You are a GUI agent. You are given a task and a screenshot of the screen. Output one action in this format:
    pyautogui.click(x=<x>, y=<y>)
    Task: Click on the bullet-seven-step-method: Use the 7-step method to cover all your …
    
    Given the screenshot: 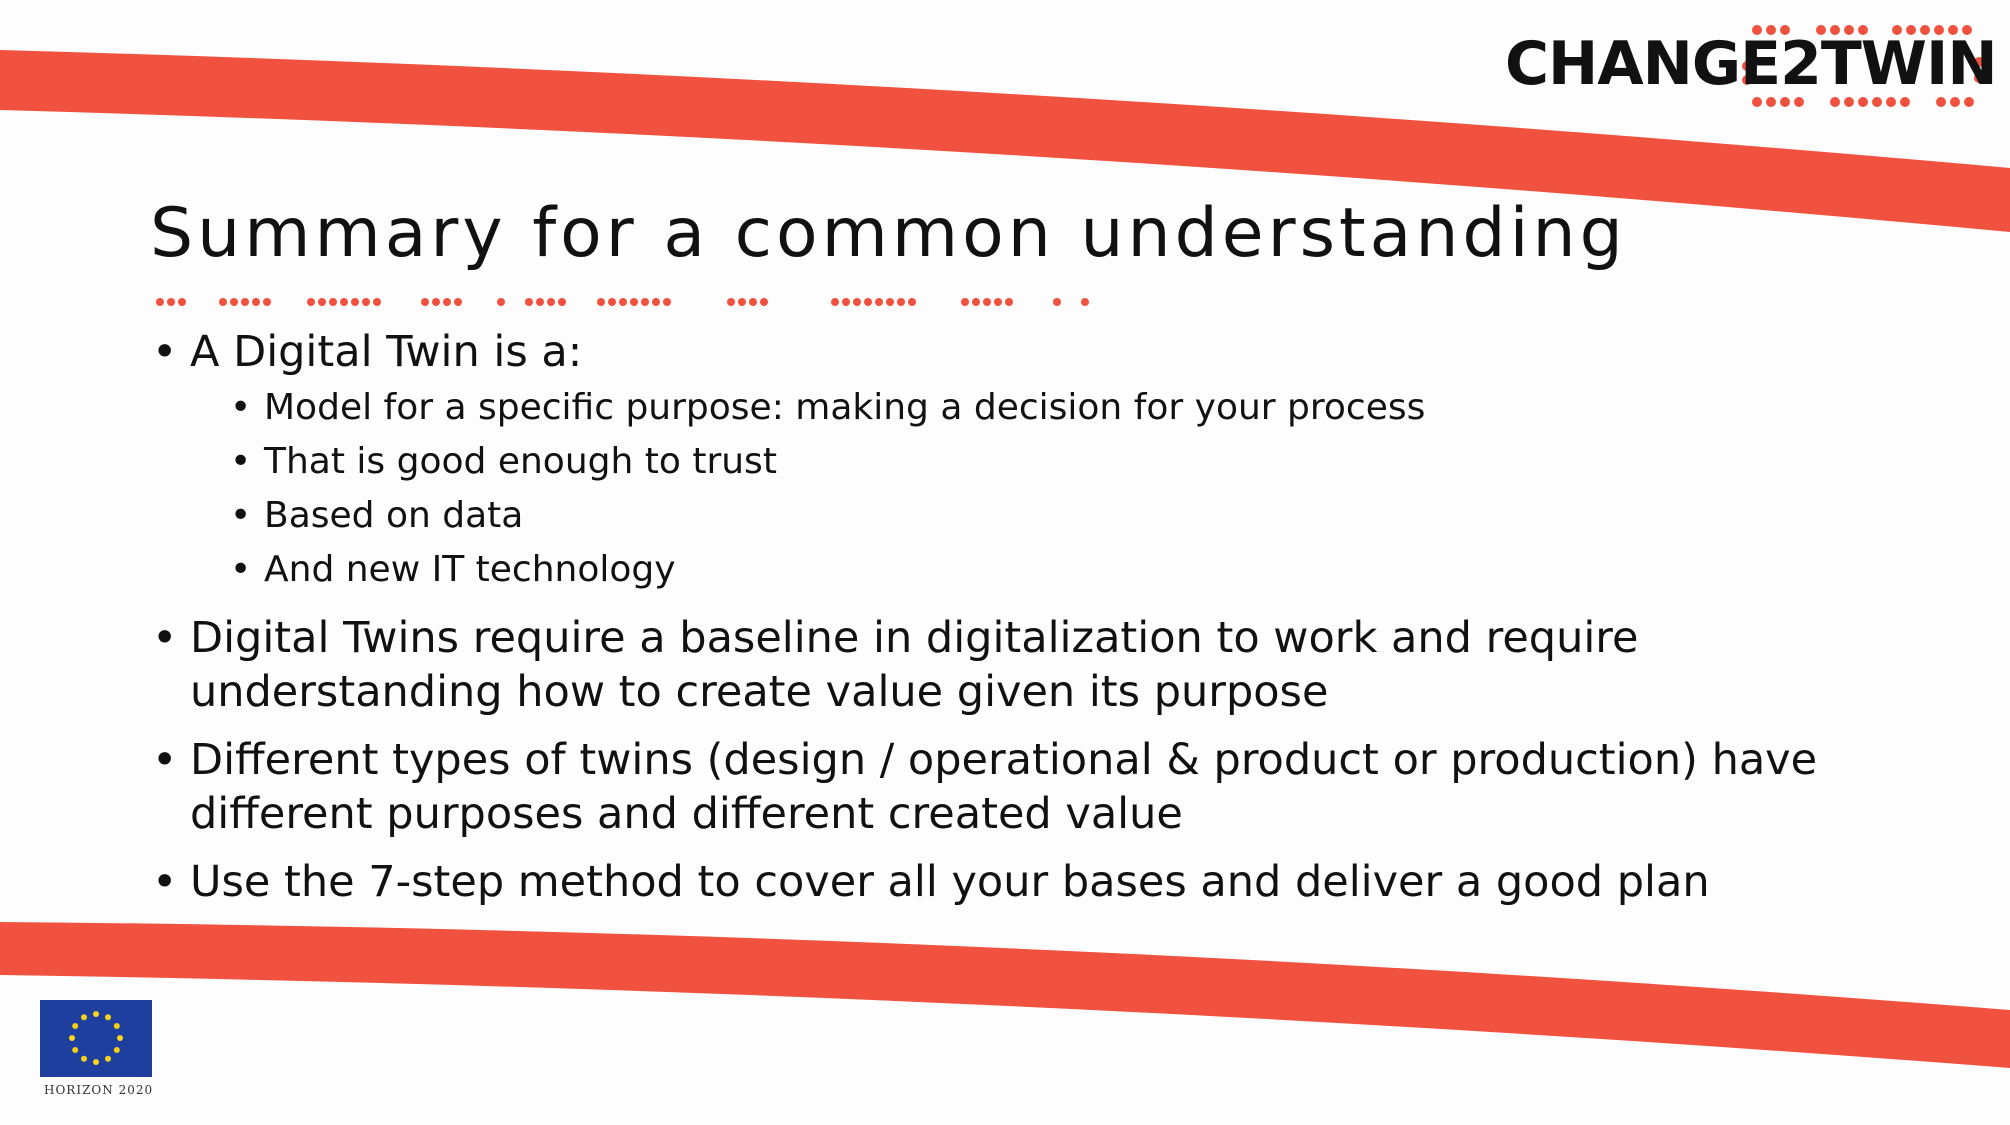 What is the action you would take?
    pyautogui.click(x=1000, y=882)
    